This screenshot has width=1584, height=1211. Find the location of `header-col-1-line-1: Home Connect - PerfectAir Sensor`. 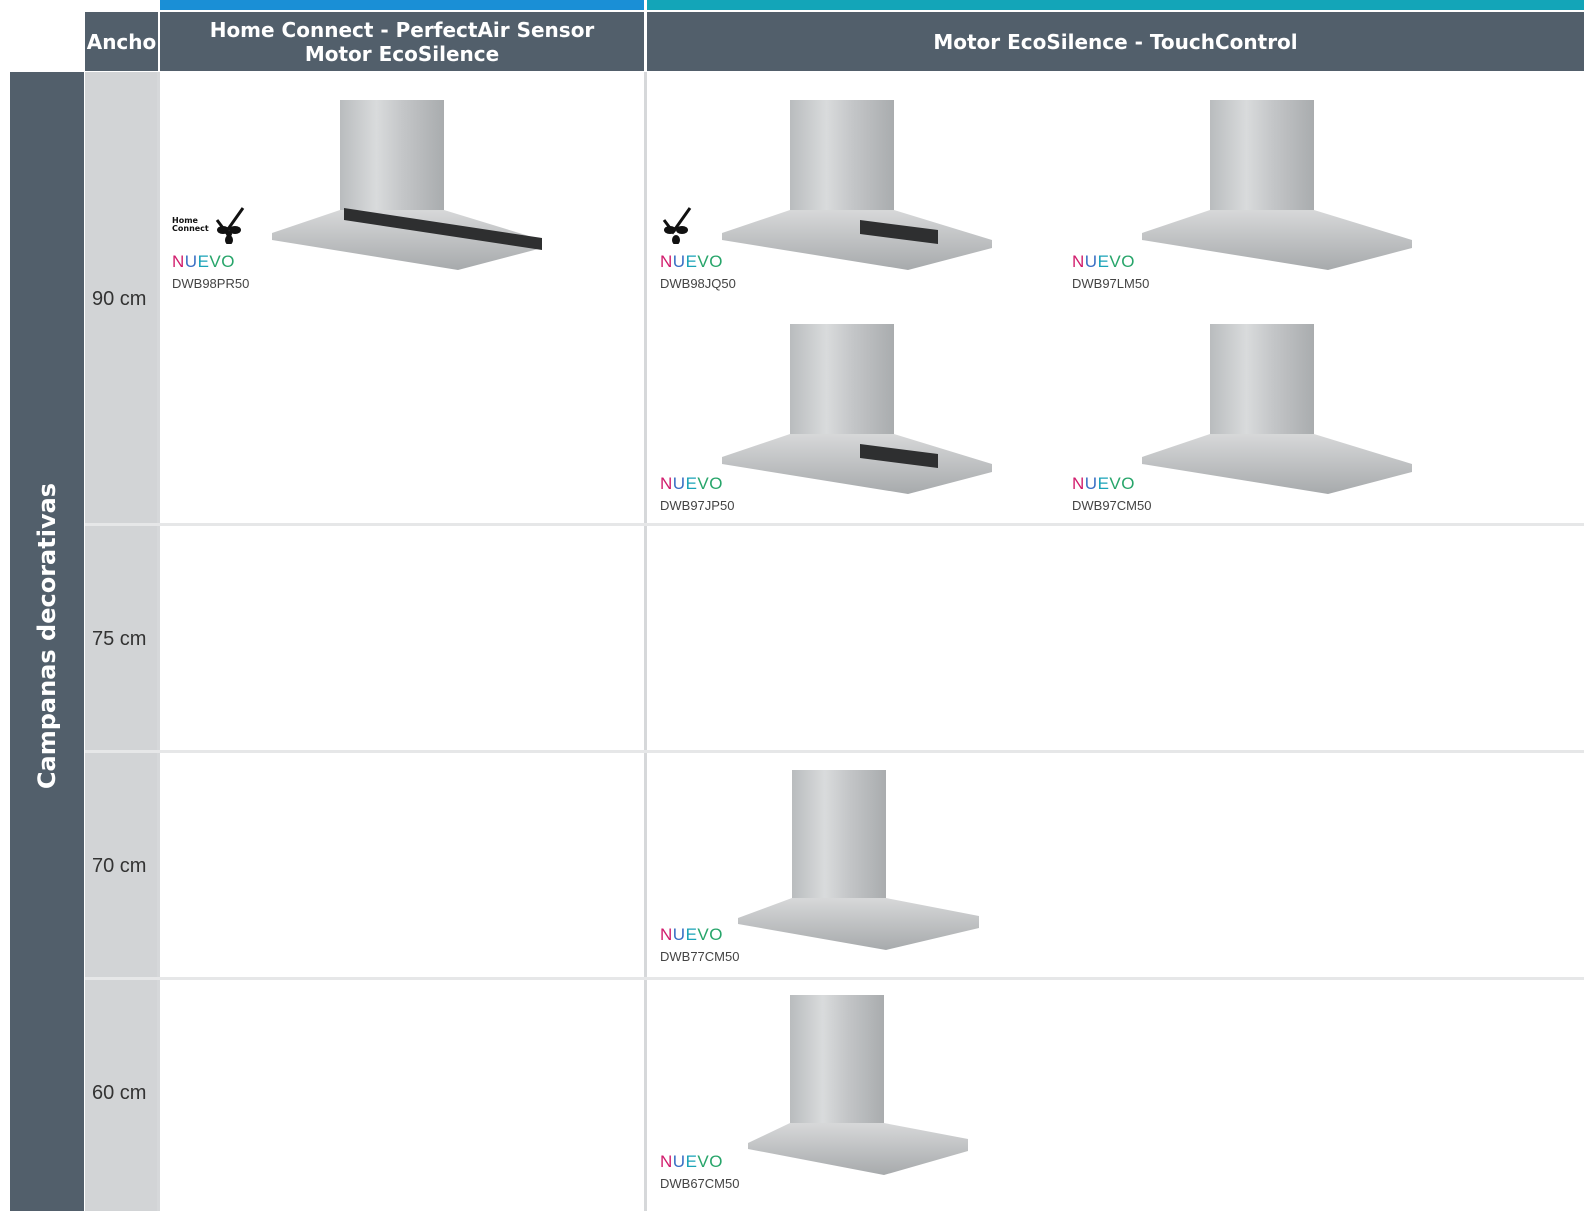

header-col-1-line-1: Home Connect - PerfectAir Sensor is located at coordinates (402, 29).